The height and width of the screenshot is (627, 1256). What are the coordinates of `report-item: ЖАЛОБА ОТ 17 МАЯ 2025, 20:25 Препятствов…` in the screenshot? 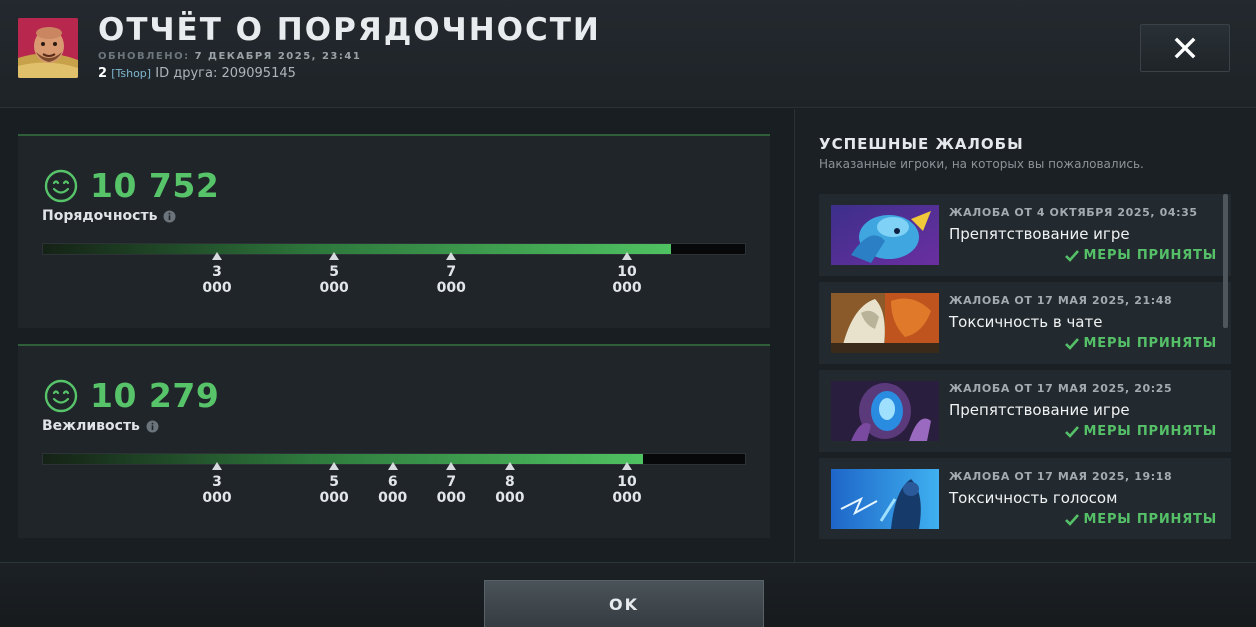 It's located at (1025, 411).